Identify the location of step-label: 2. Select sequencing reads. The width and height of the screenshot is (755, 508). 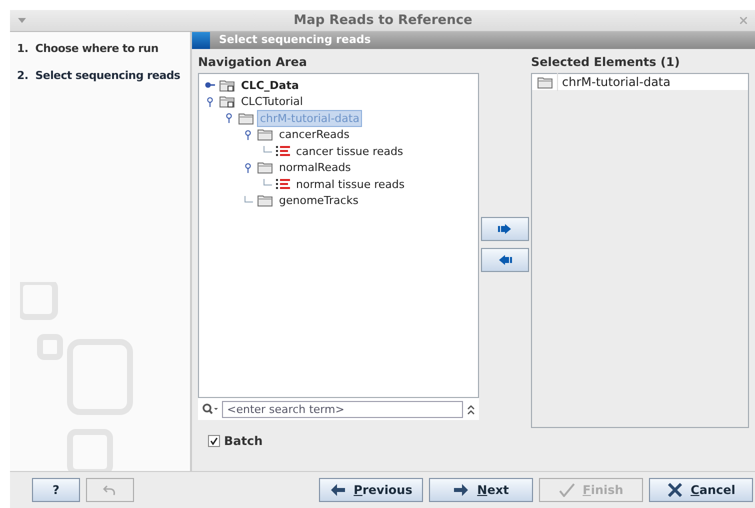
(99, 76).